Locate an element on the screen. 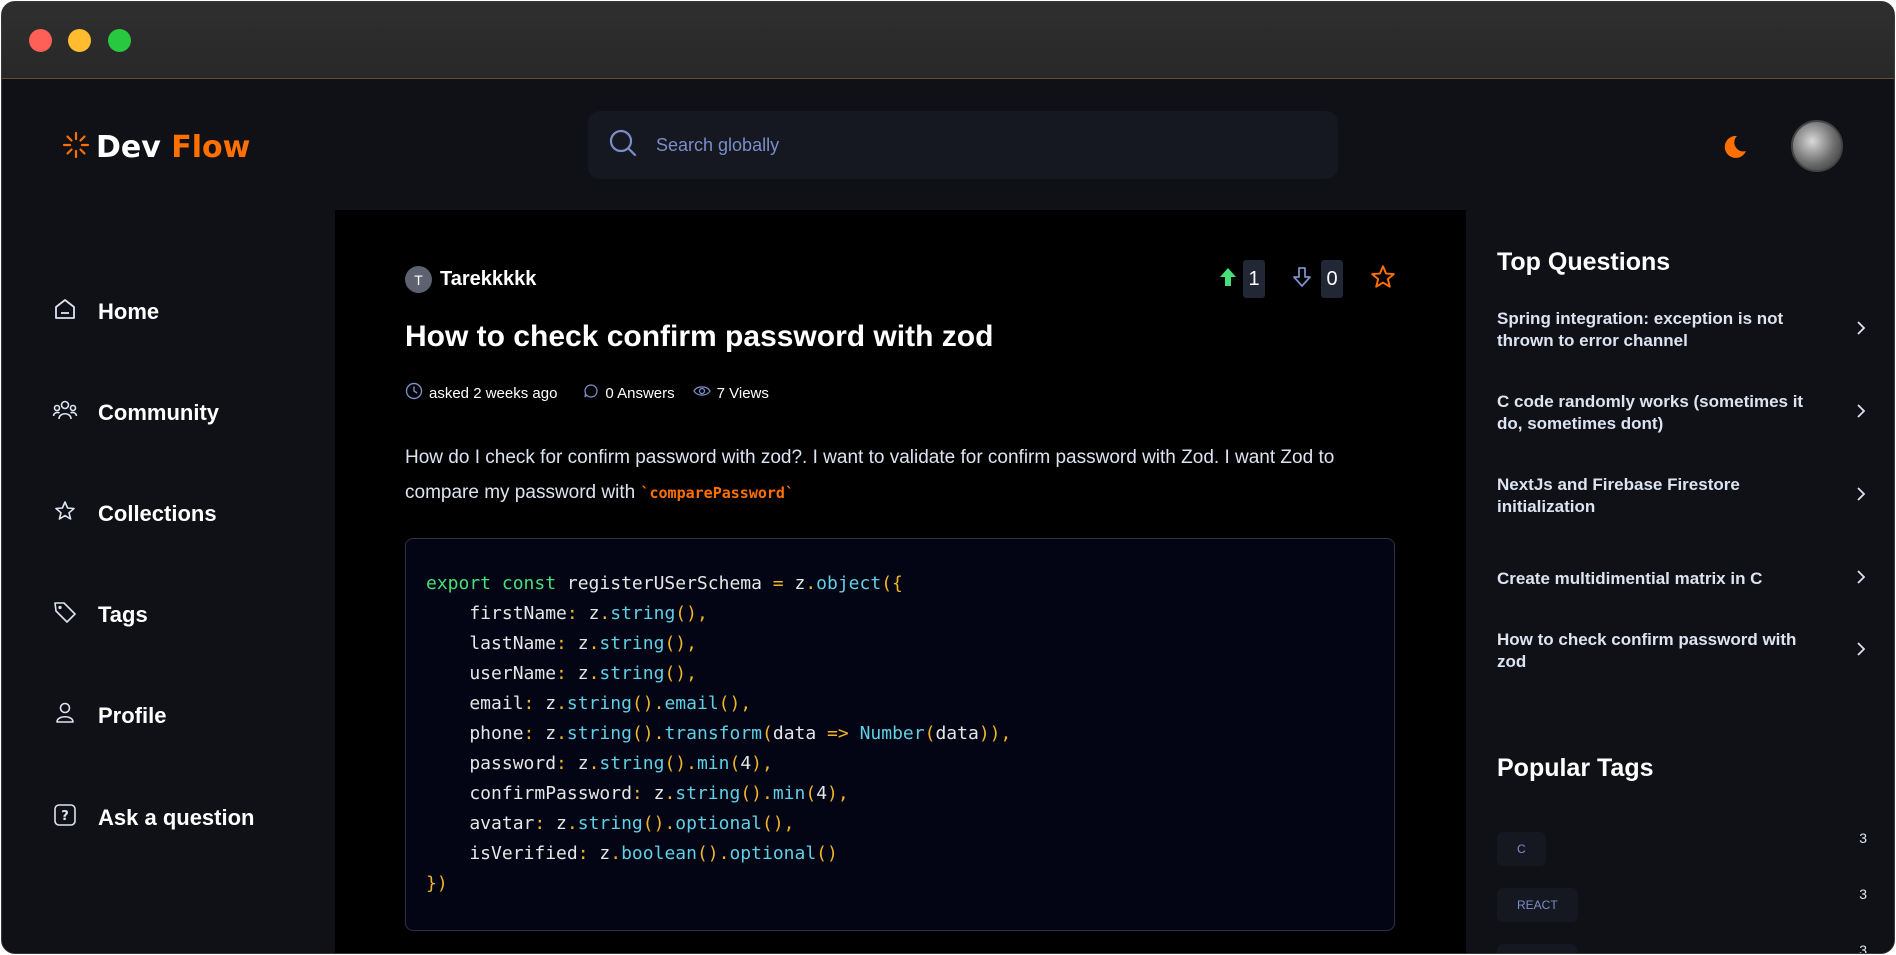  navbar: Dev Flow is located at coordinates (948, 145).